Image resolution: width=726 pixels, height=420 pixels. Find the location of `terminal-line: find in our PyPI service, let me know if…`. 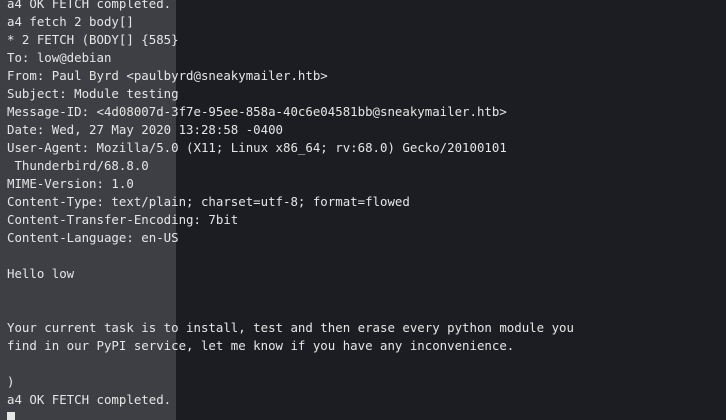

terminal-line: find in our PyPI service, let me know if… is located at coordinates (261, 345).